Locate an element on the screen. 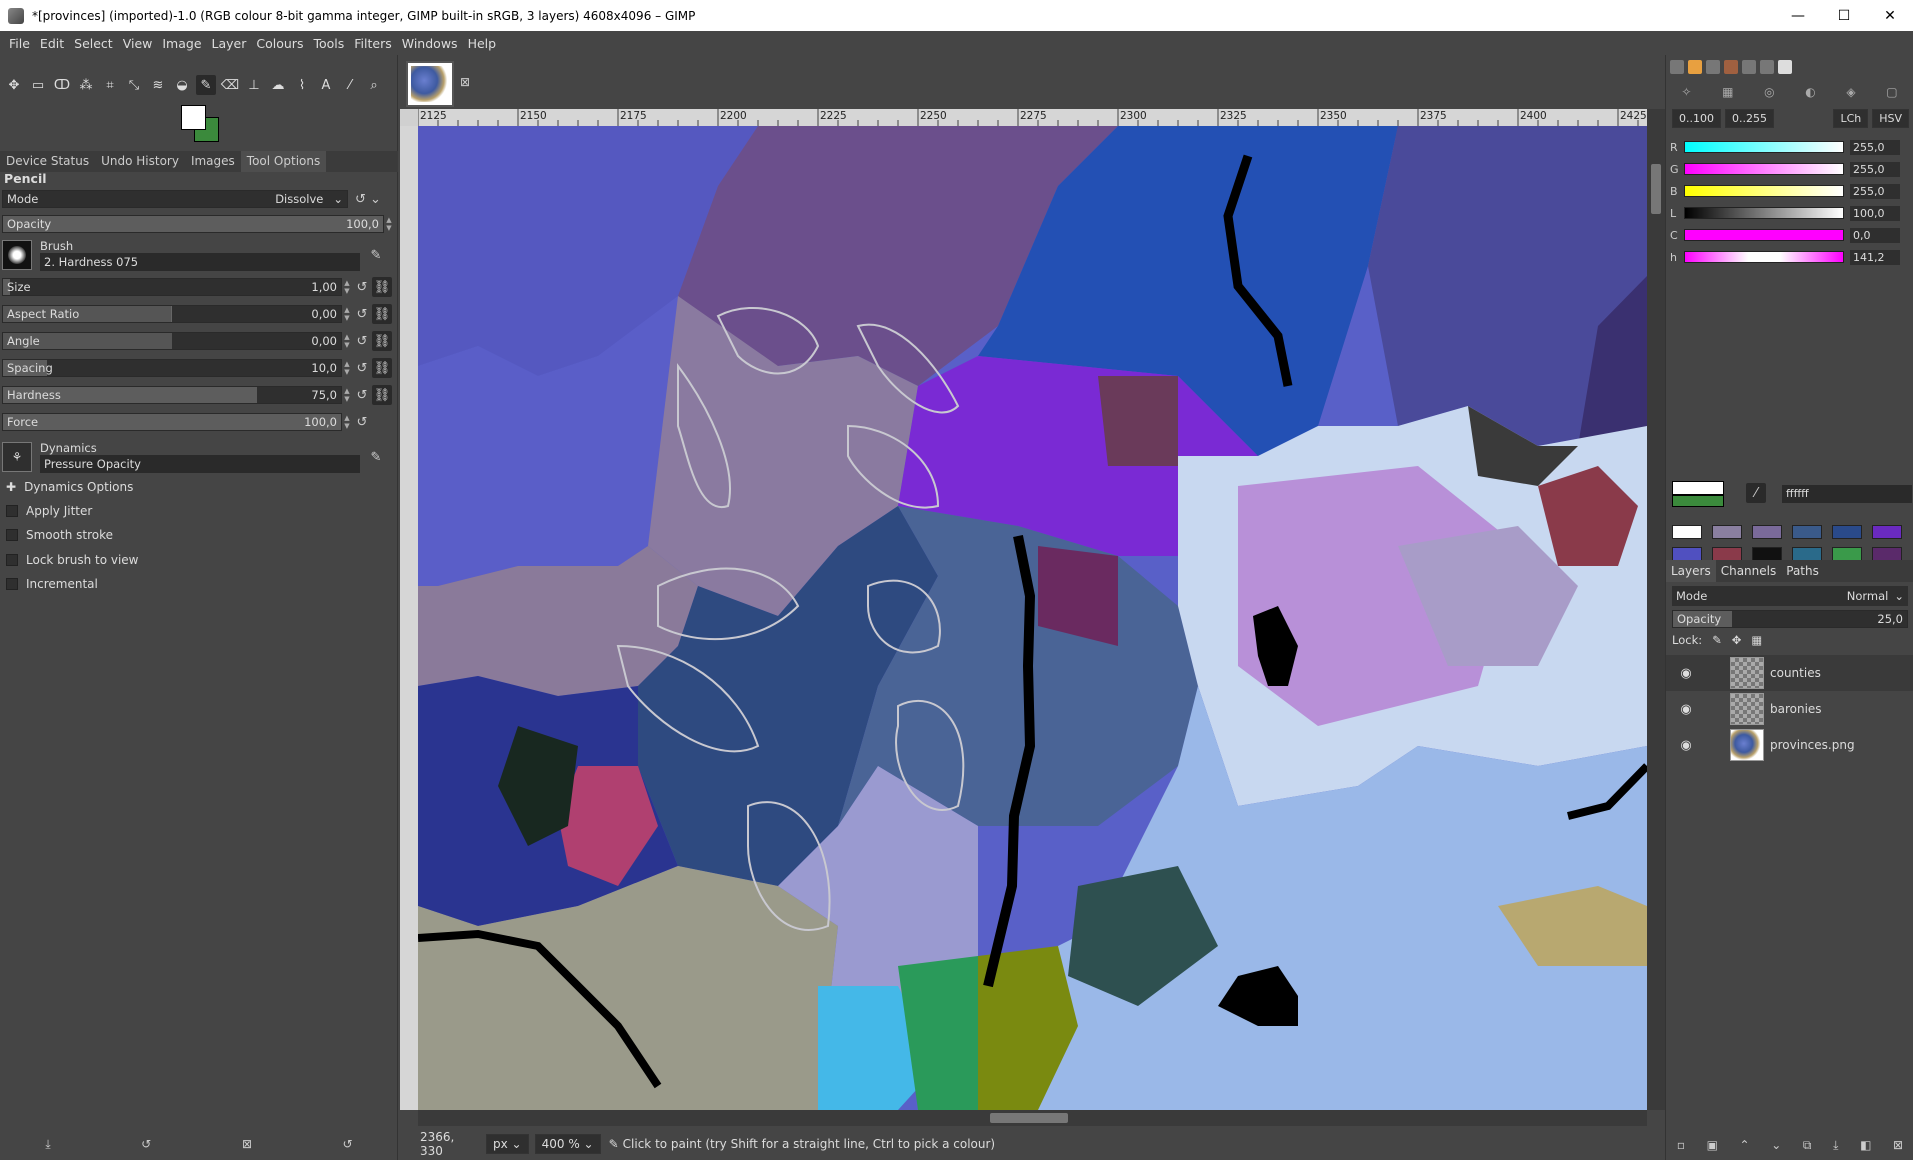 The width and height of the screenshot is (1913, 1160). gradients-tab-icon is located at coordinates (1767, 67).